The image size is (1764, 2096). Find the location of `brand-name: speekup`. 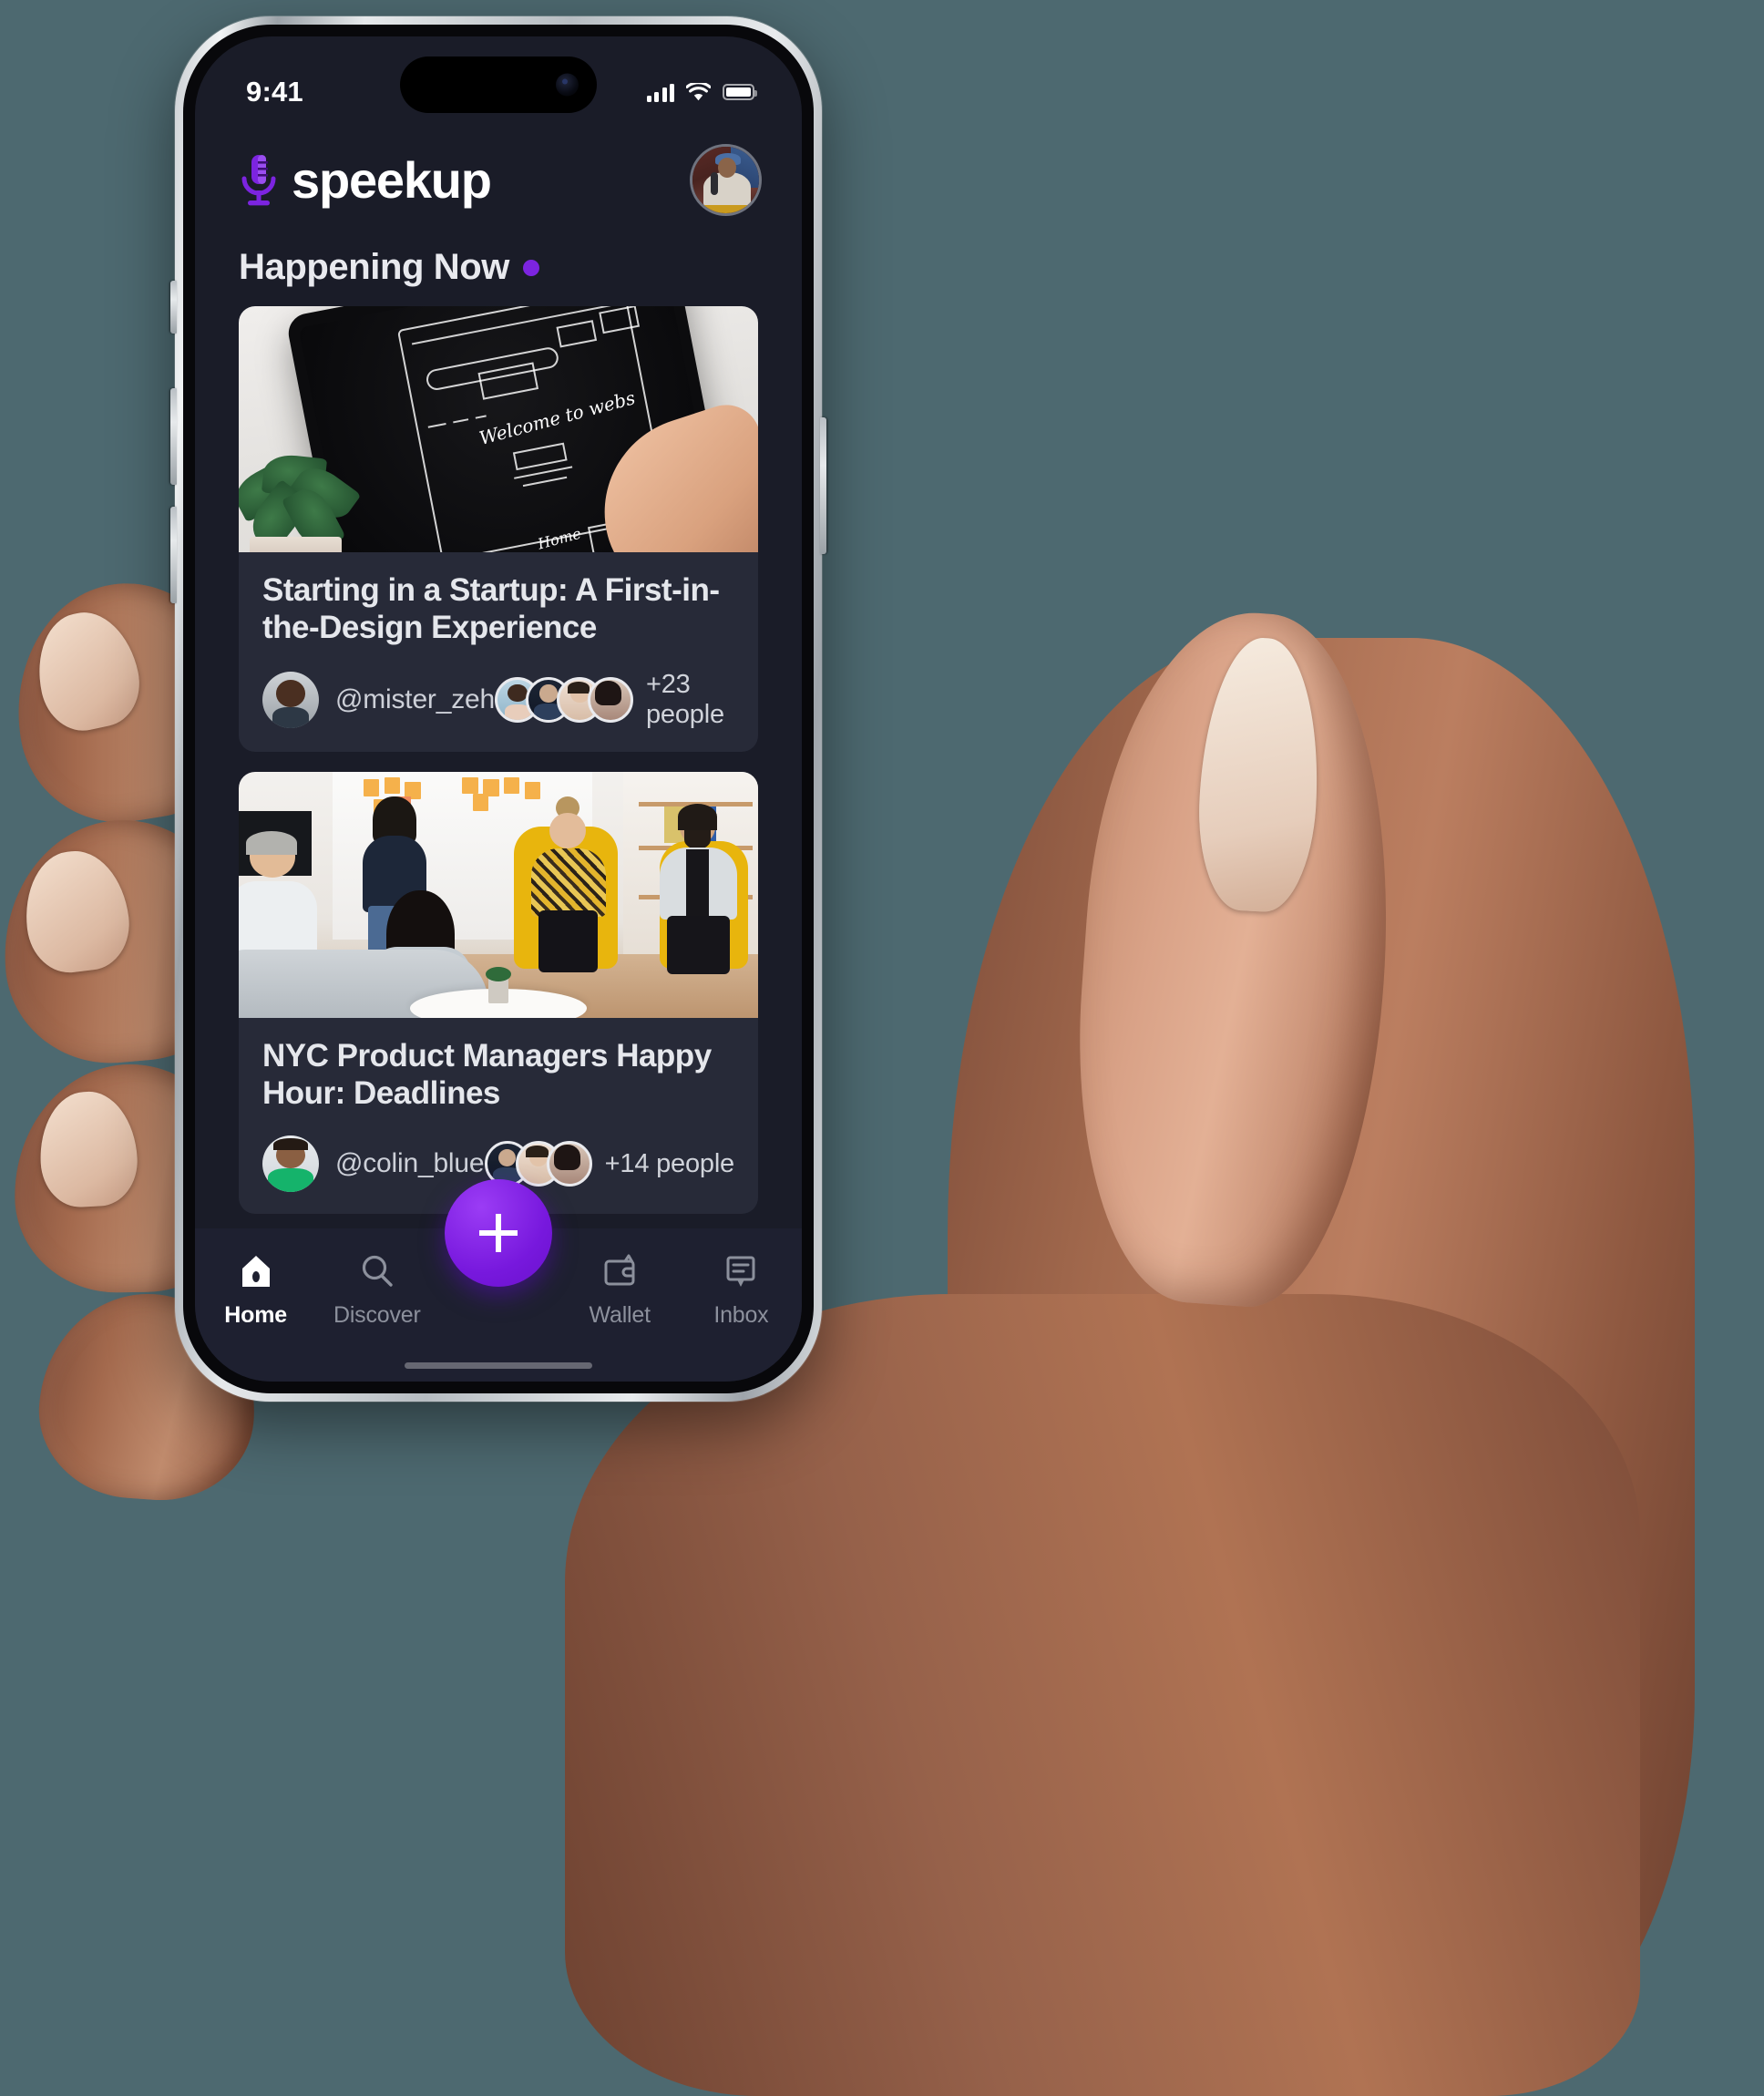

brand-name: speekup is located at coordinates (392, 179).